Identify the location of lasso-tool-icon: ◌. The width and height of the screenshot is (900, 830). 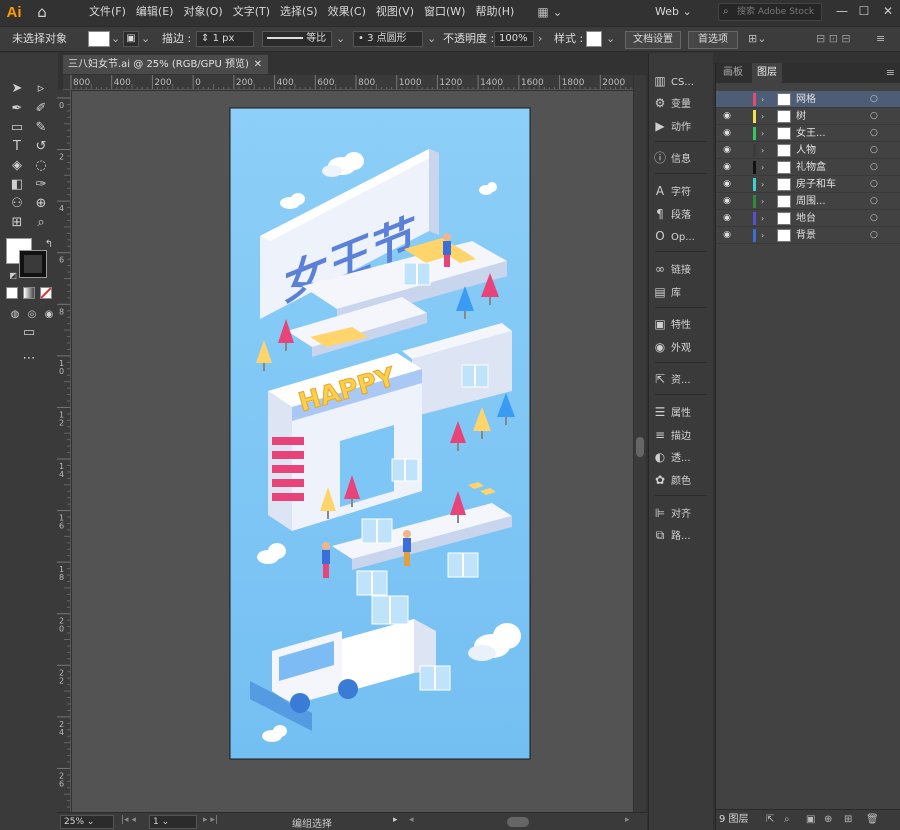
(41, 165).